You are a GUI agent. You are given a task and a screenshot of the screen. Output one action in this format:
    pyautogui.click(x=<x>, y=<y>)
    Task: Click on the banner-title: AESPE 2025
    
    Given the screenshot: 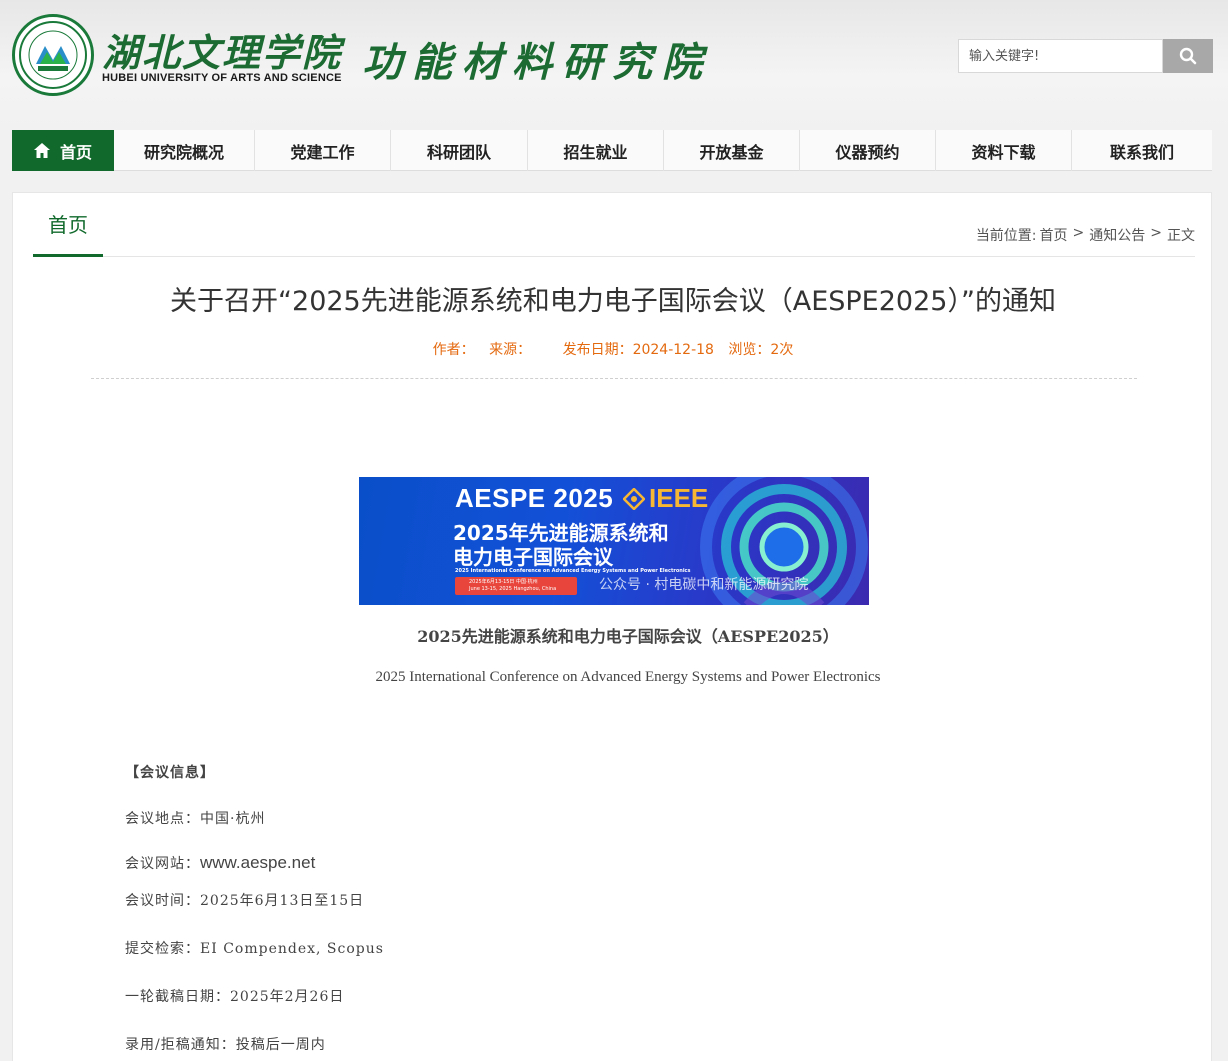 What is the action you would take?
    pyautogui.click(x=534, y=498)
    